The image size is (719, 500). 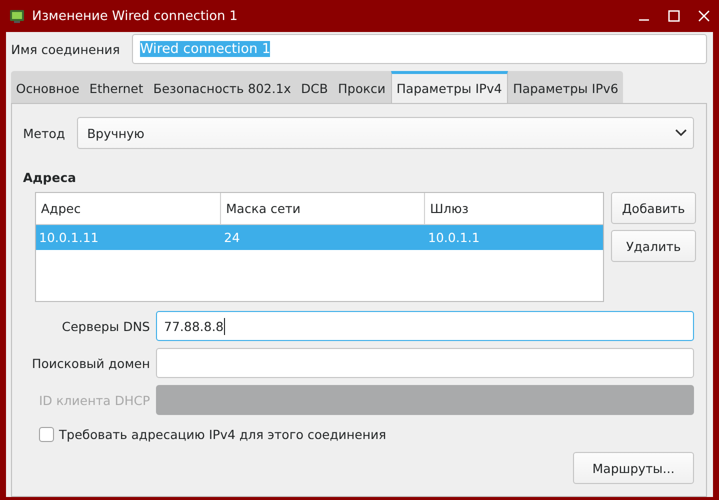 I want to click on window-title: Изменение Wired connection 1, so click(x=135, y=16).